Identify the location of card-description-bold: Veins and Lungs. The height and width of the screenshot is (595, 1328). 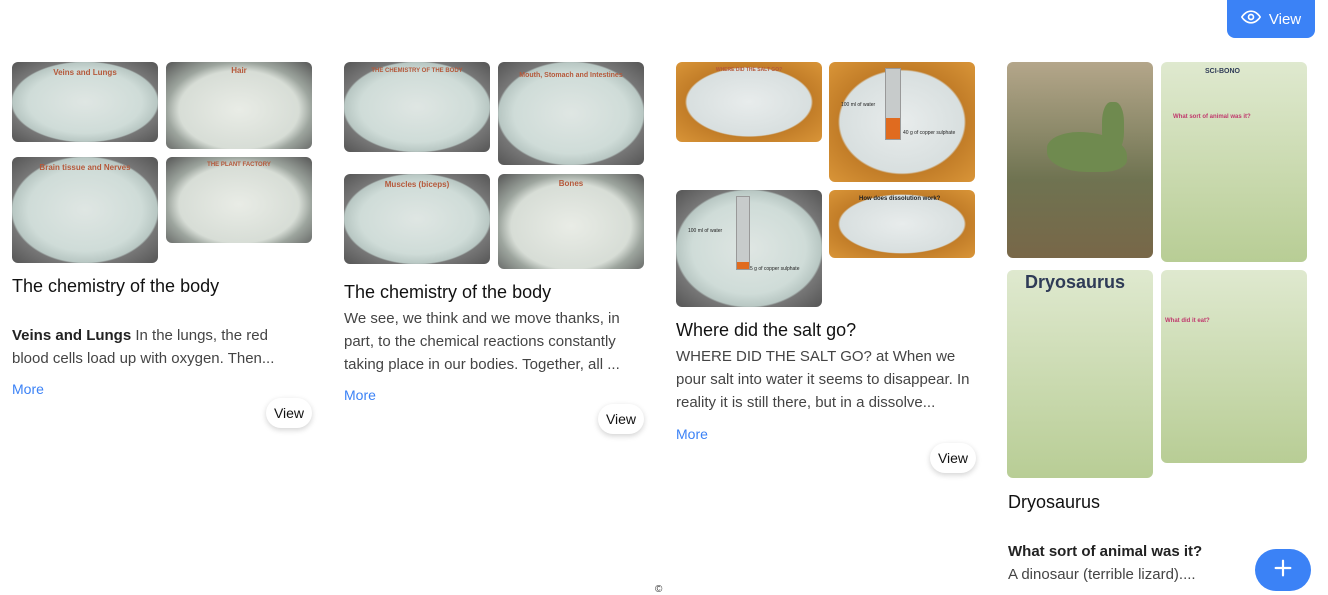
(72, 335).